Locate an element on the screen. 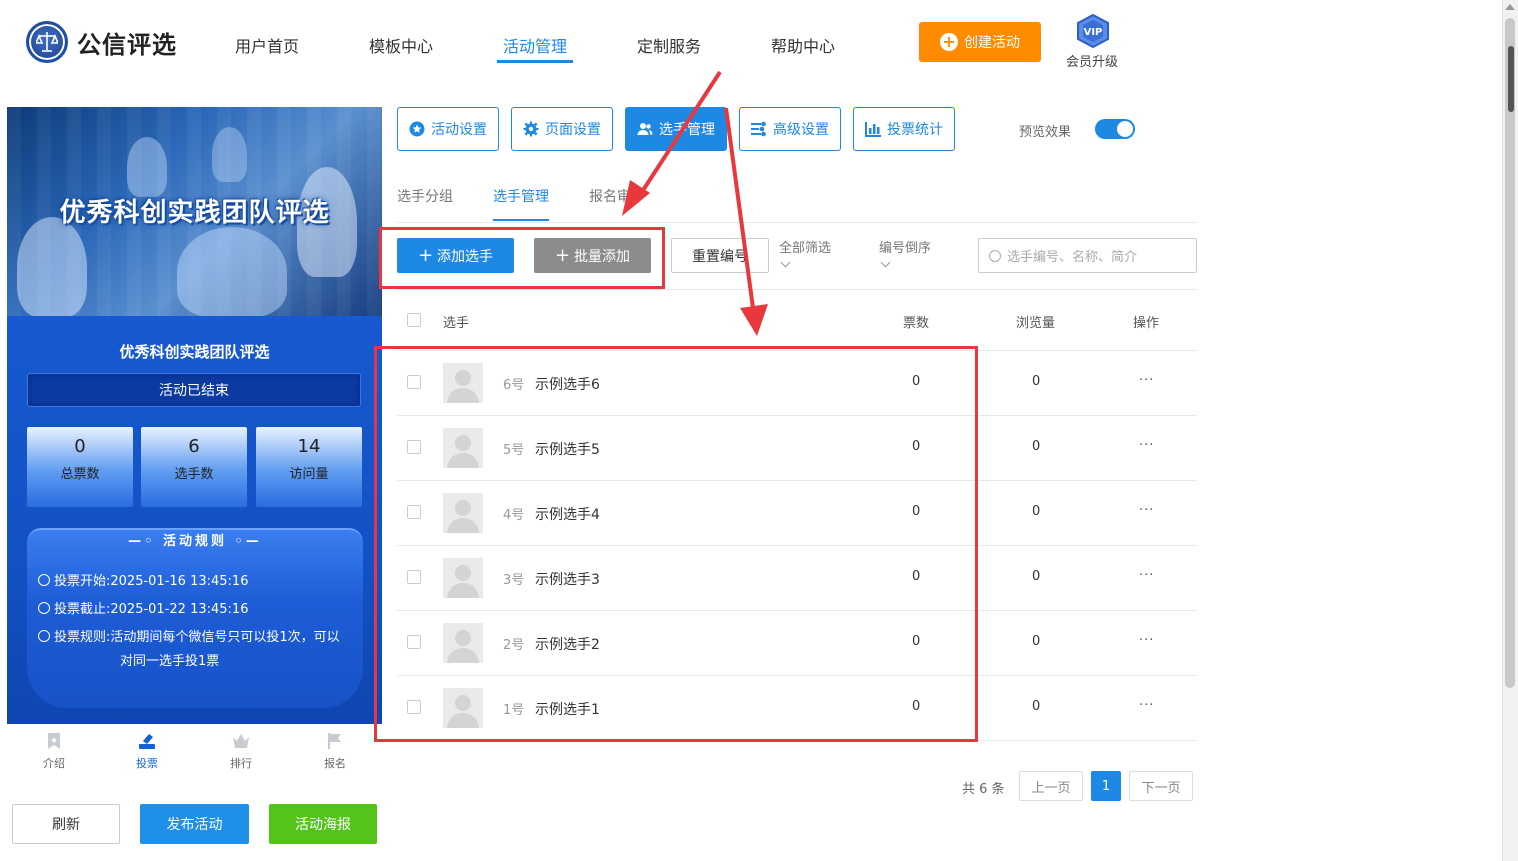 This screenshot has height=861, width=1518. rule-vote-policy: 投票规则:活动期间每个微信号只可以投1次，可以 is located at coordinates (189, 635).